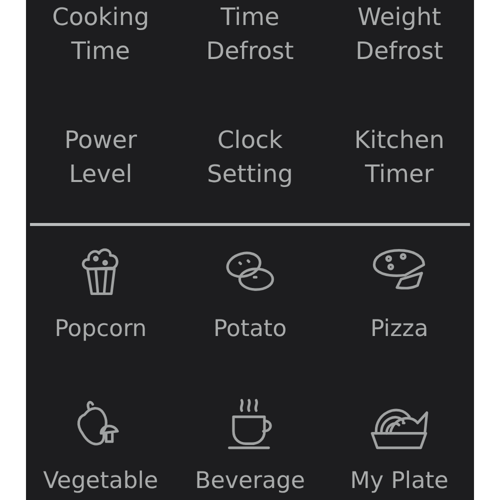 The image size is (500, 500). What do you see at coordinates (399, 329) in the screenshot?
I see `food-label: Pizza` at bounding box center [399, 329].